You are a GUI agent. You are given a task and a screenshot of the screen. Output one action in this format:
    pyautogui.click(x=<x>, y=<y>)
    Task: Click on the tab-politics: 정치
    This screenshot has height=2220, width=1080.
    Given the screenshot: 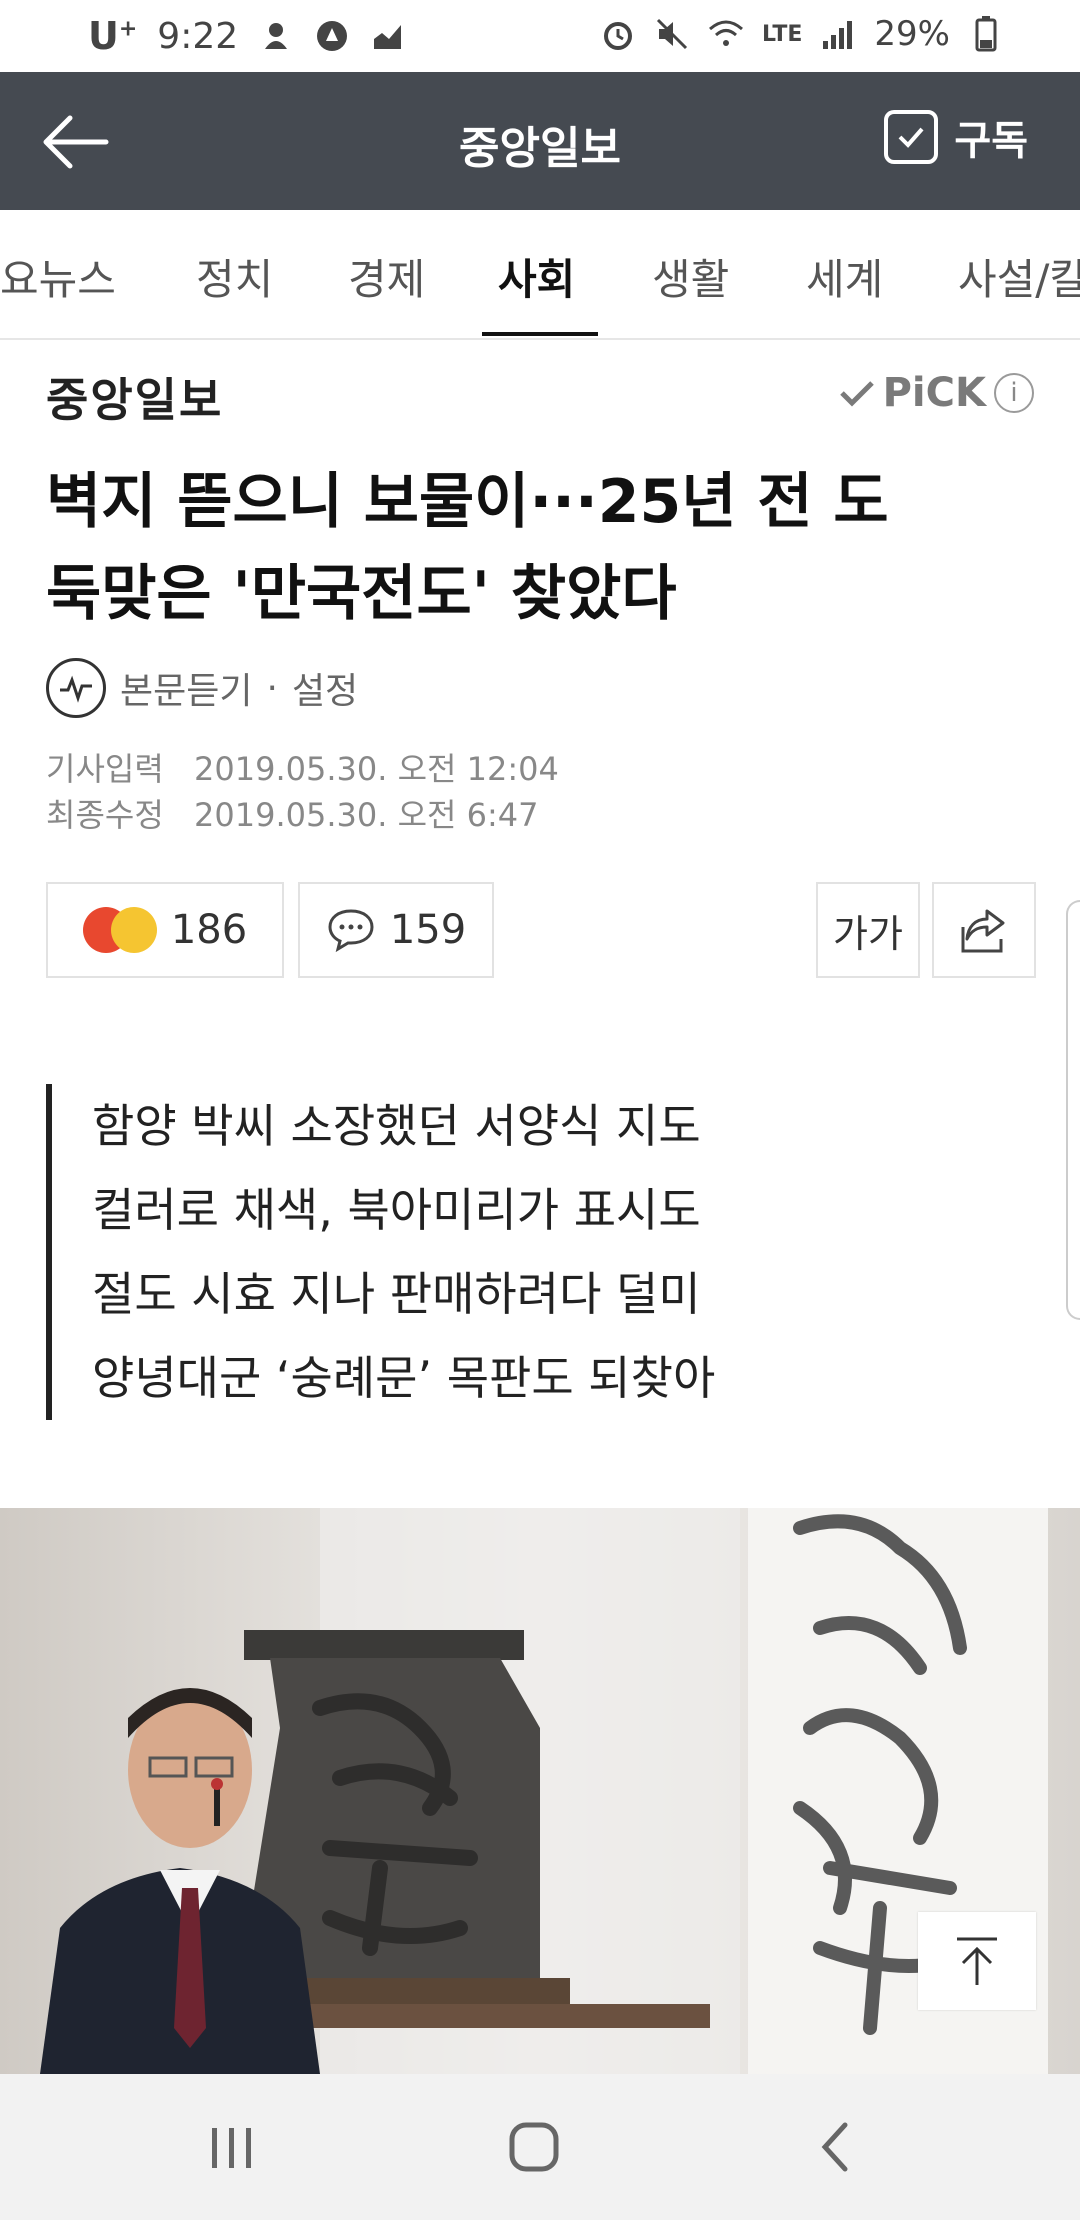 What is the action you would take?
    pyautogui.click(x=234, y=276)
    